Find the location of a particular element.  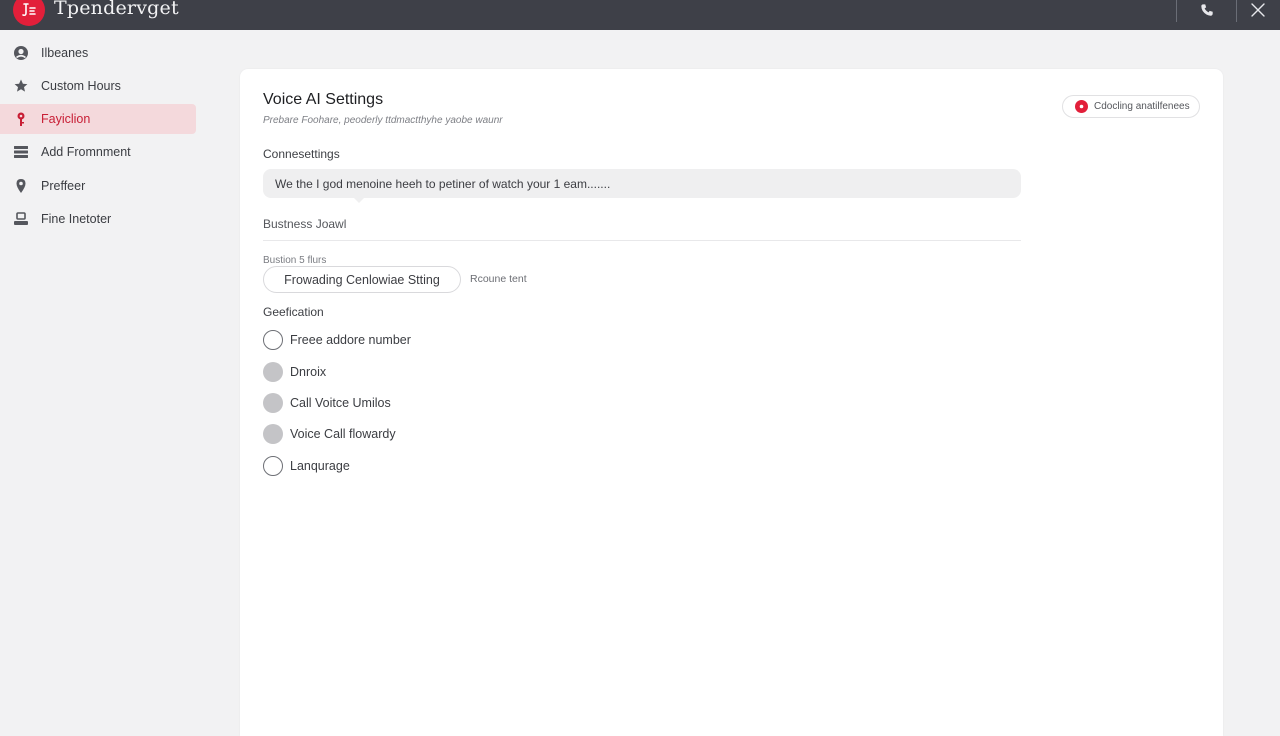

sidebar-item-label: Add Fromnment is located at coordinates (86, 152).